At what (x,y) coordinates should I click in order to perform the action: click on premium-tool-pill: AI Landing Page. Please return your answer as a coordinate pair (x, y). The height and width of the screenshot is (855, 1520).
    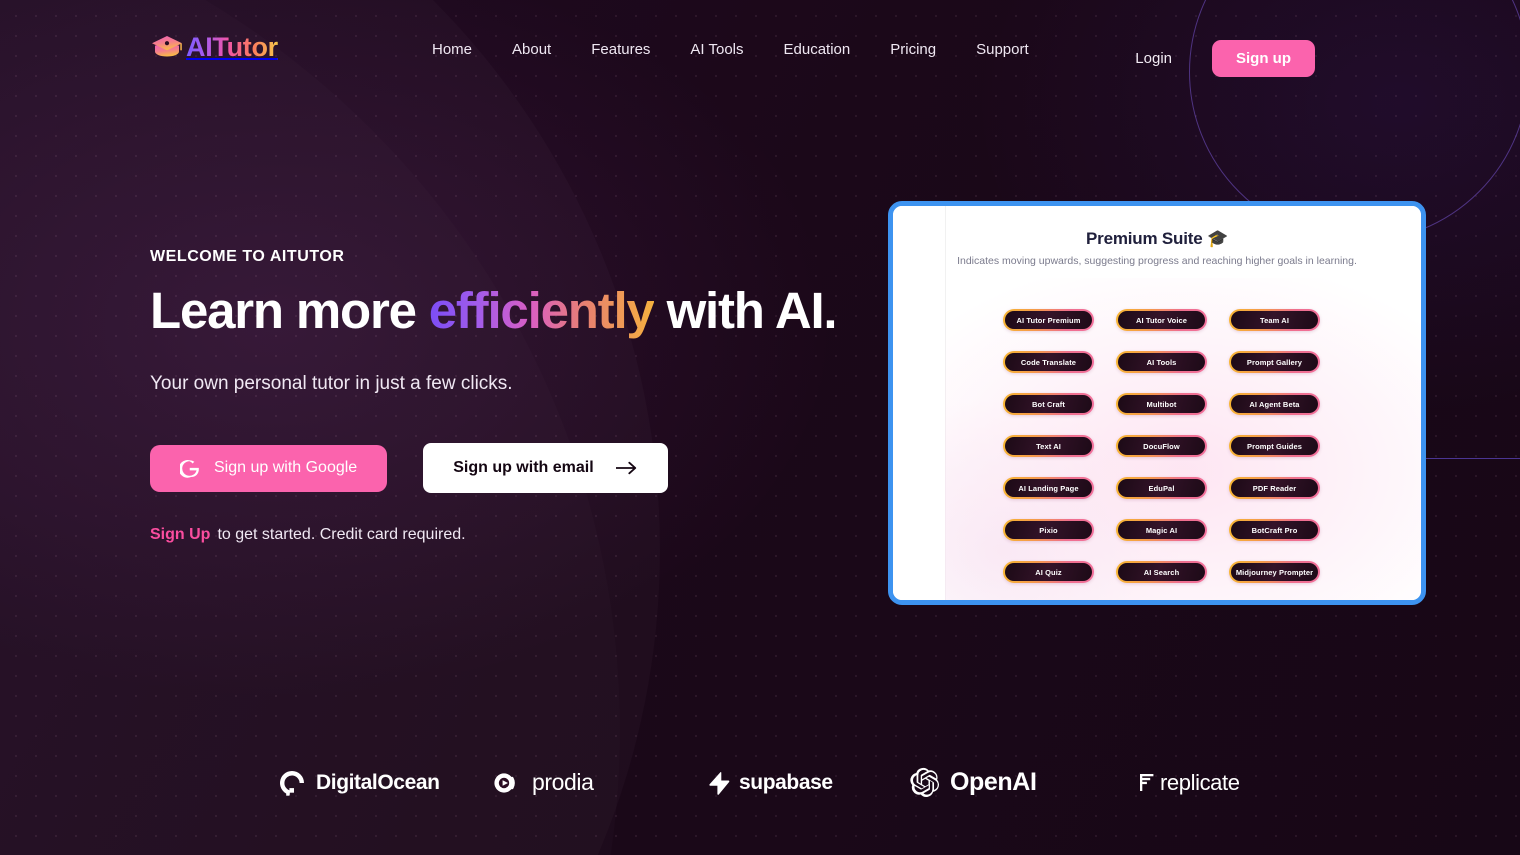
    Looking at the image, I should click on (1048, 488).